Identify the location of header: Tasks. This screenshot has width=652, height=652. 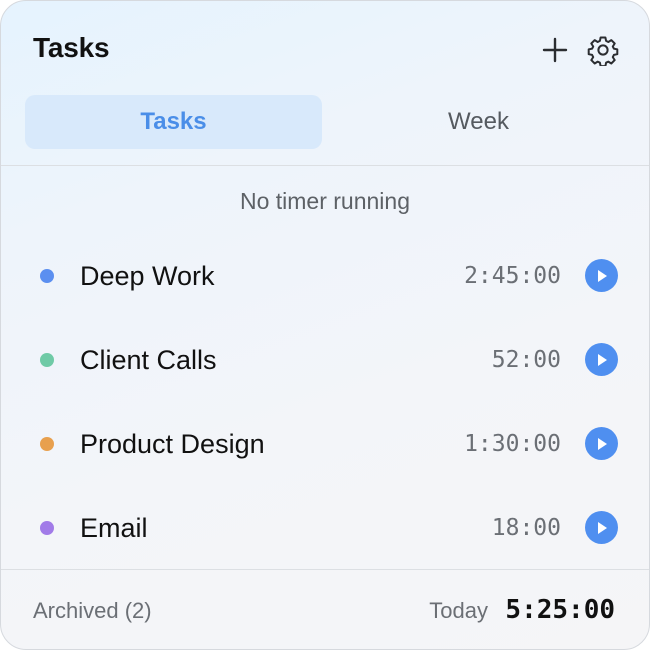
(325, 49).